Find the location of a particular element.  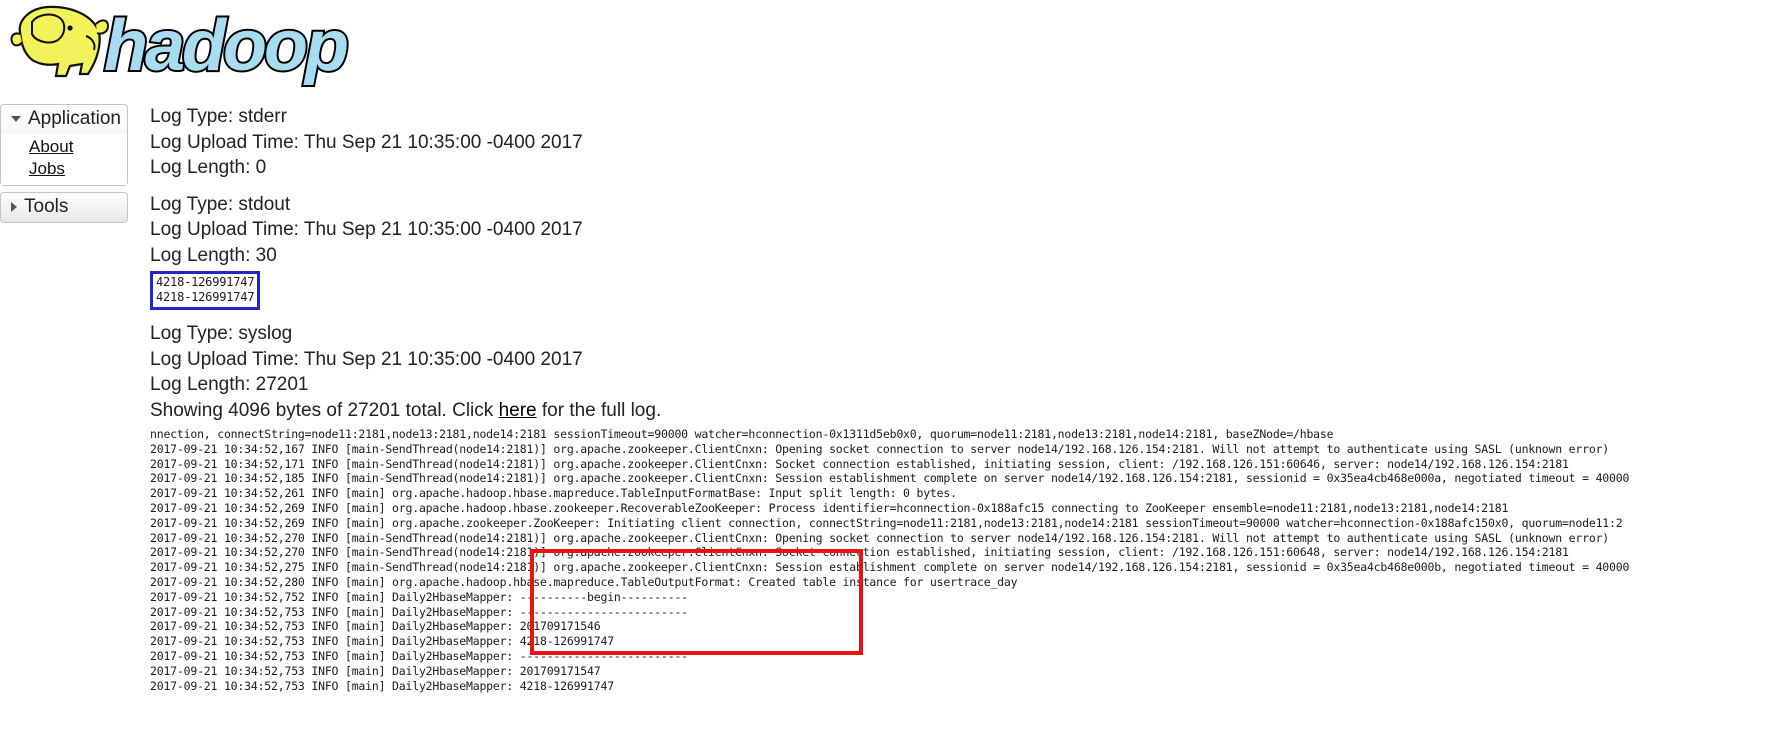

caret-right-icon is located at coordinates (14, 207).